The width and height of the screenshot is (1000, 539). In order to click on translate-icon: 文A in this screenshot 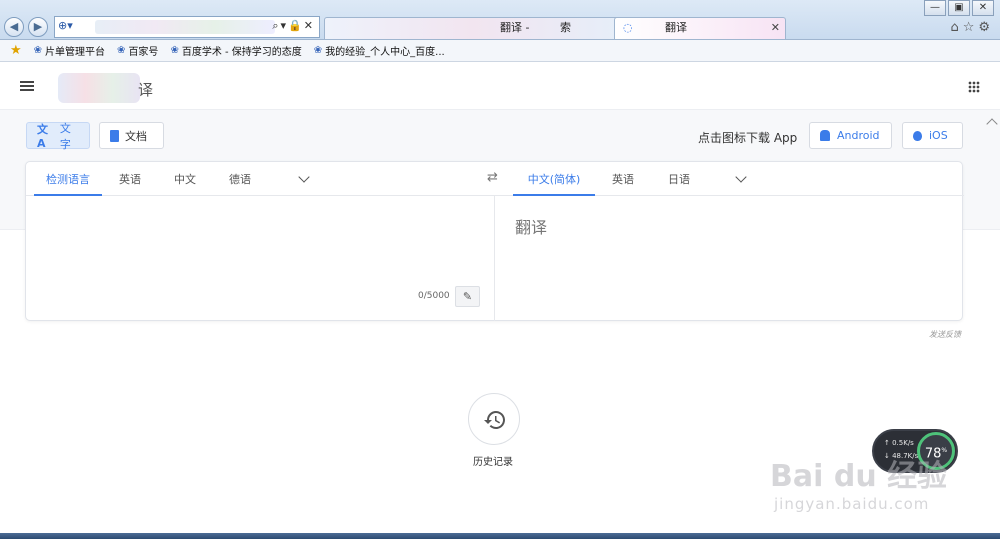, I will do `click(42, 136)`.